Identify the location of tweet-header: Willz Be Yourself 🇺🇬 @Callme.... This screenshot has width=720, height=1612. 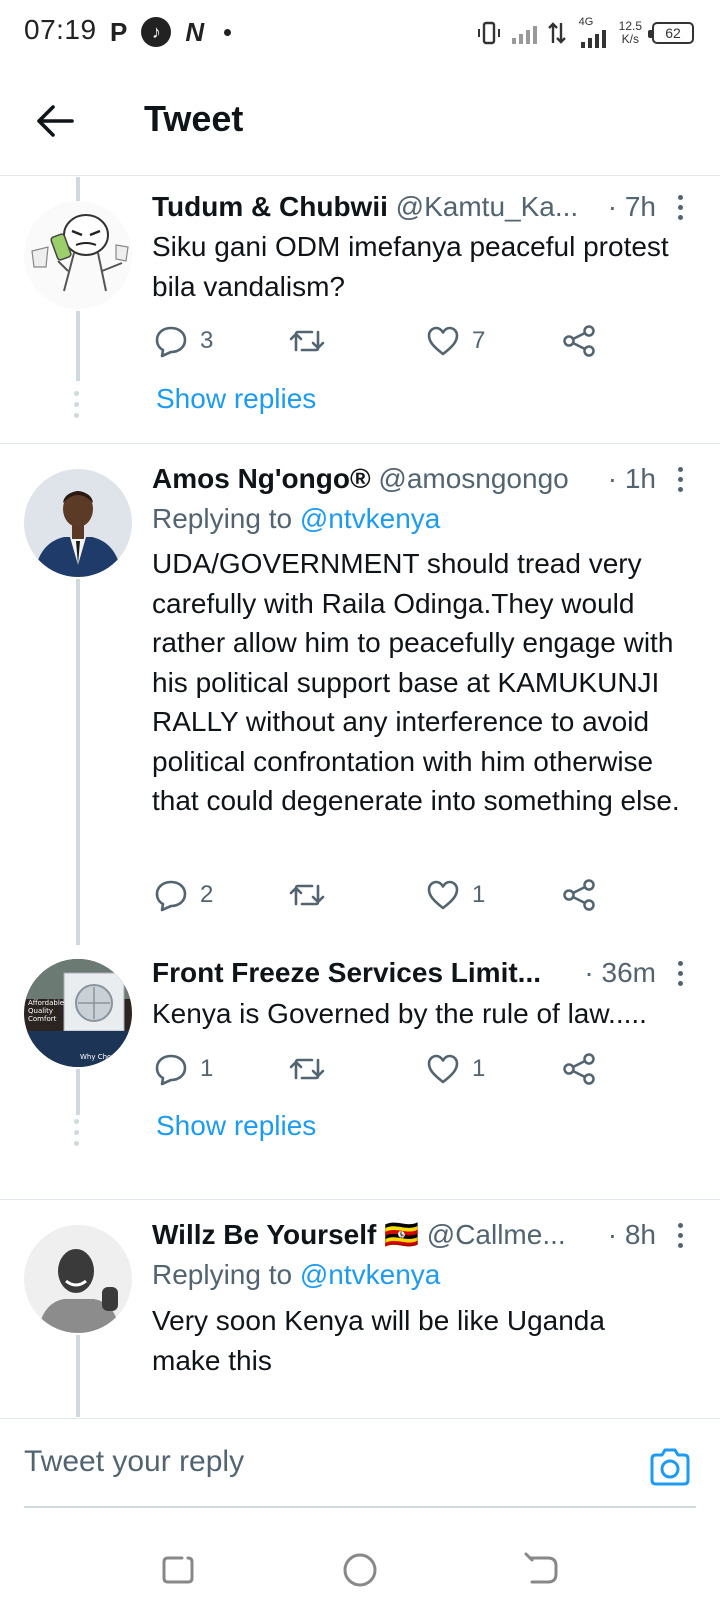
(386, 1235).